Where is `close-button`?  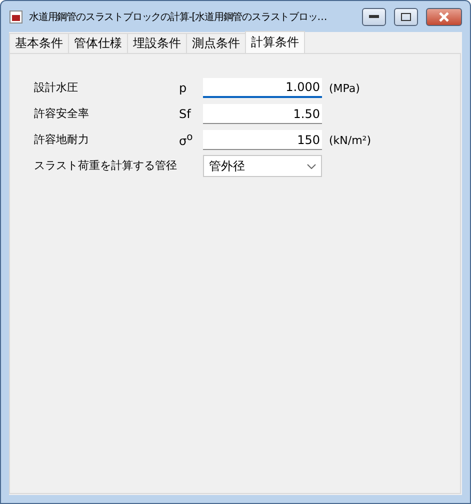 close-button is located at coordinates (444, 17).